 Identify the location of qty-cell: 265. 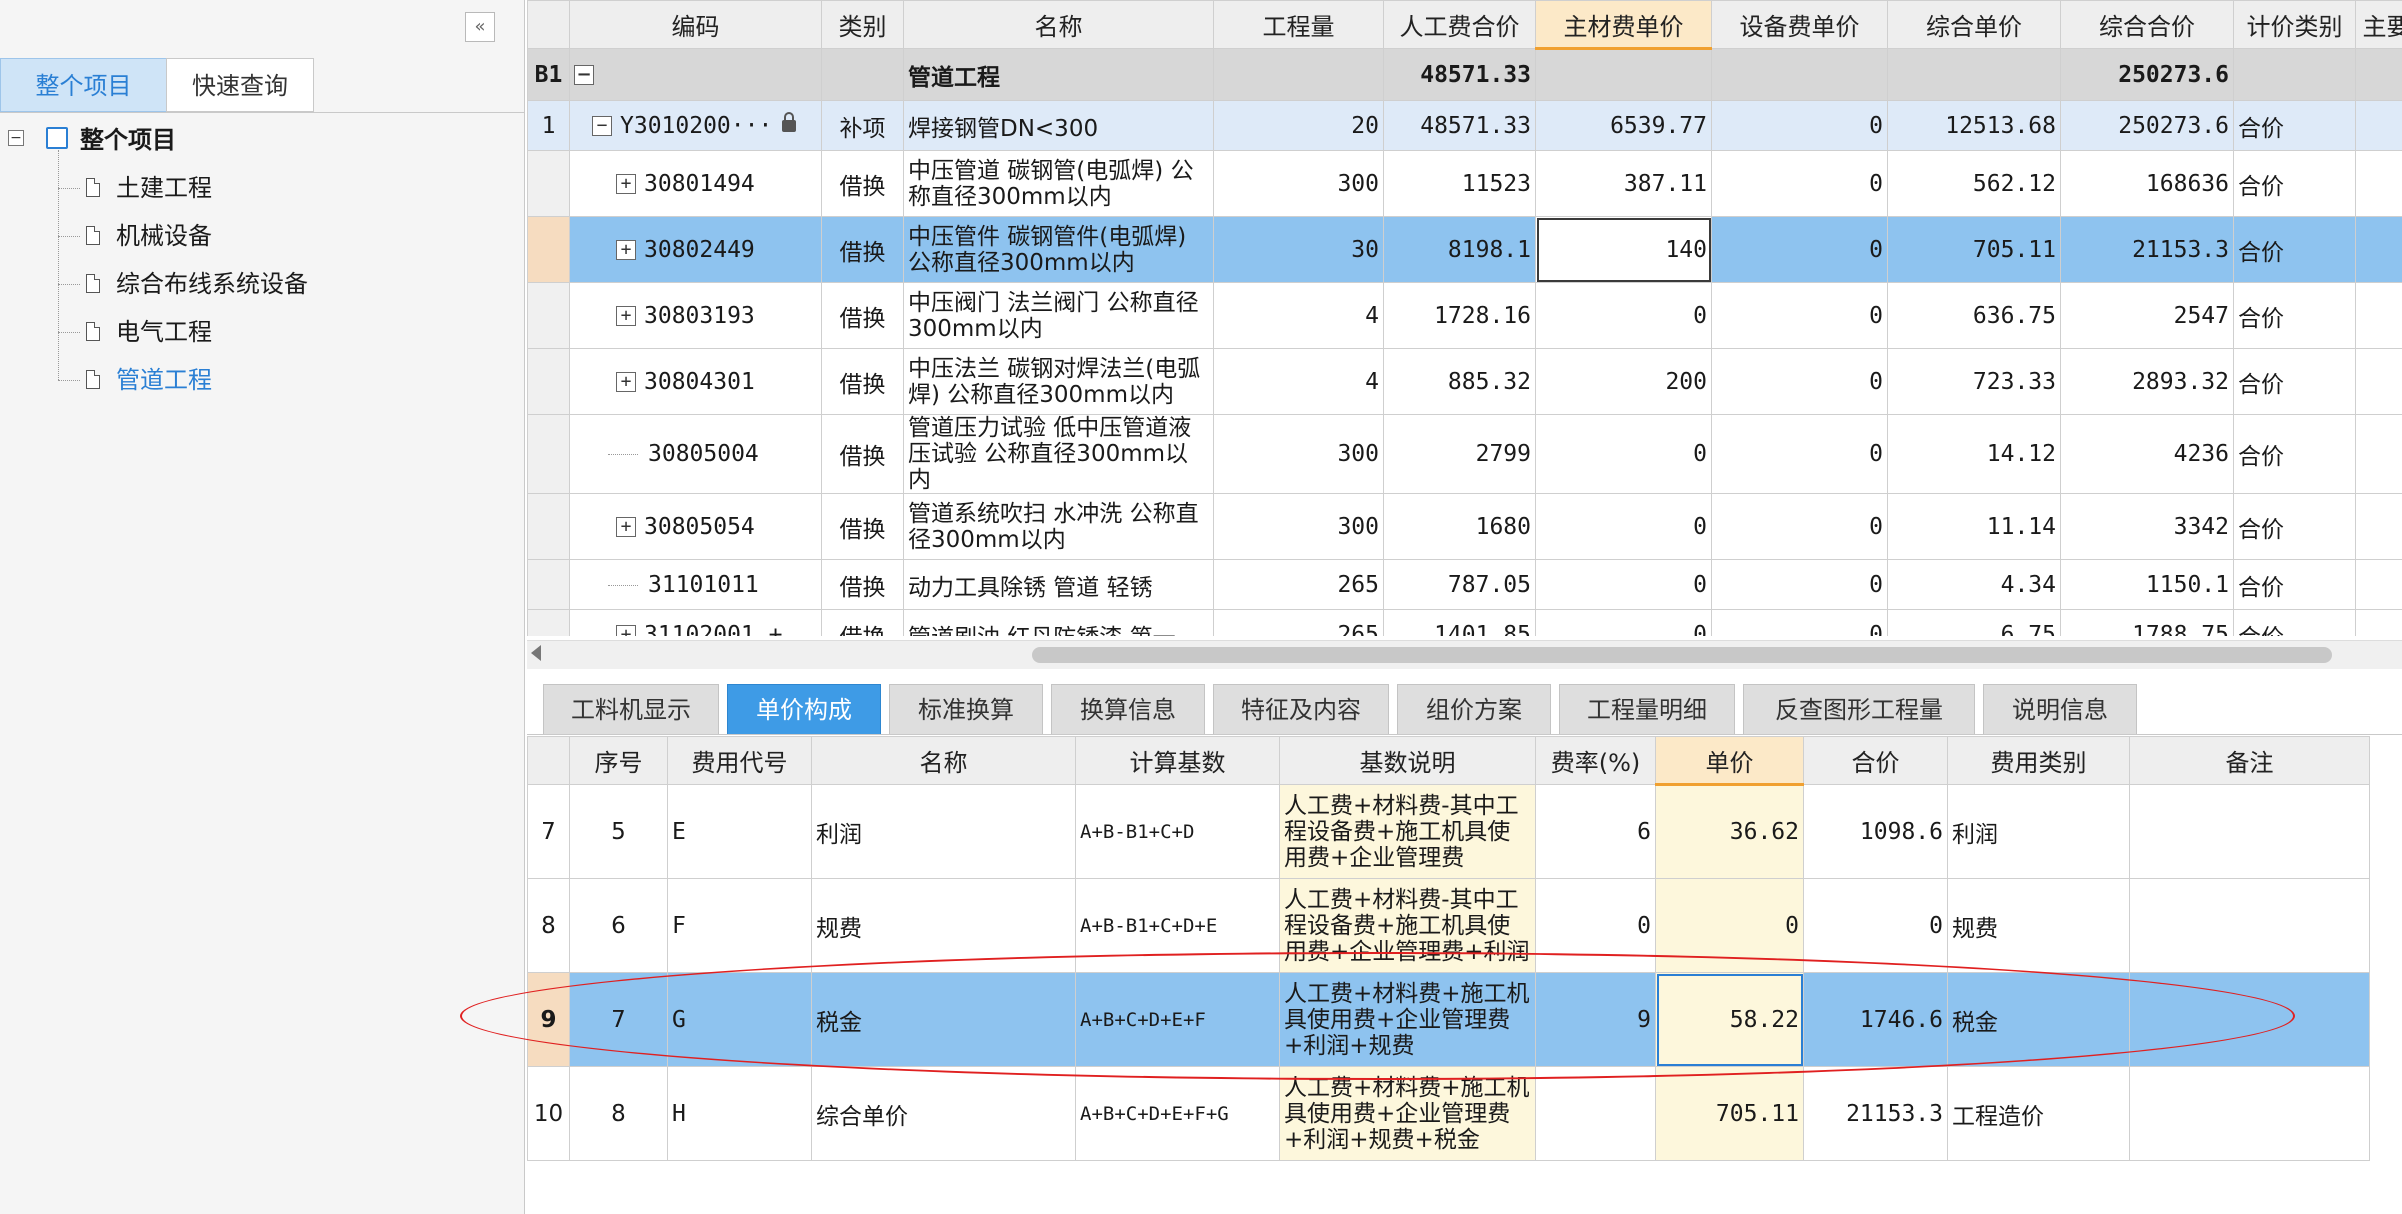
(1298, 584).